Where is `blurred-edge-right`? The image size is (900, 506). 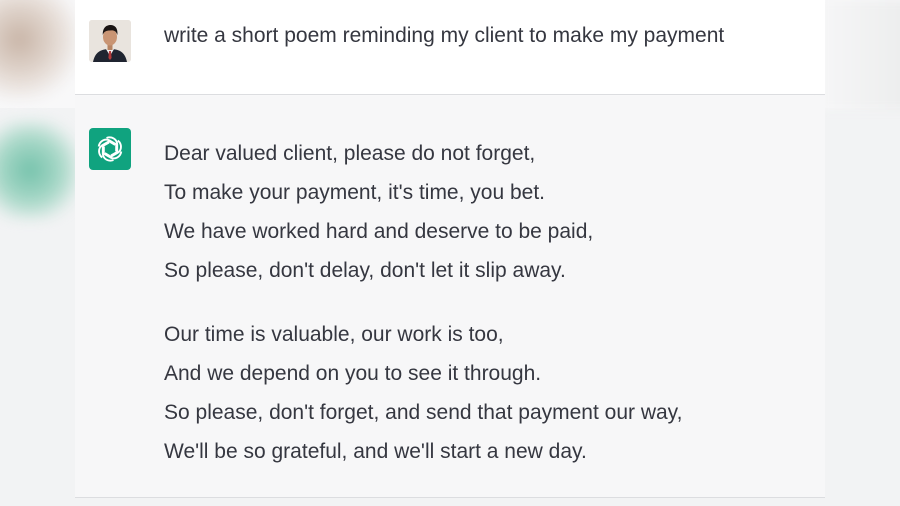 blurred-edge-right is located at coordinates (860, 55).